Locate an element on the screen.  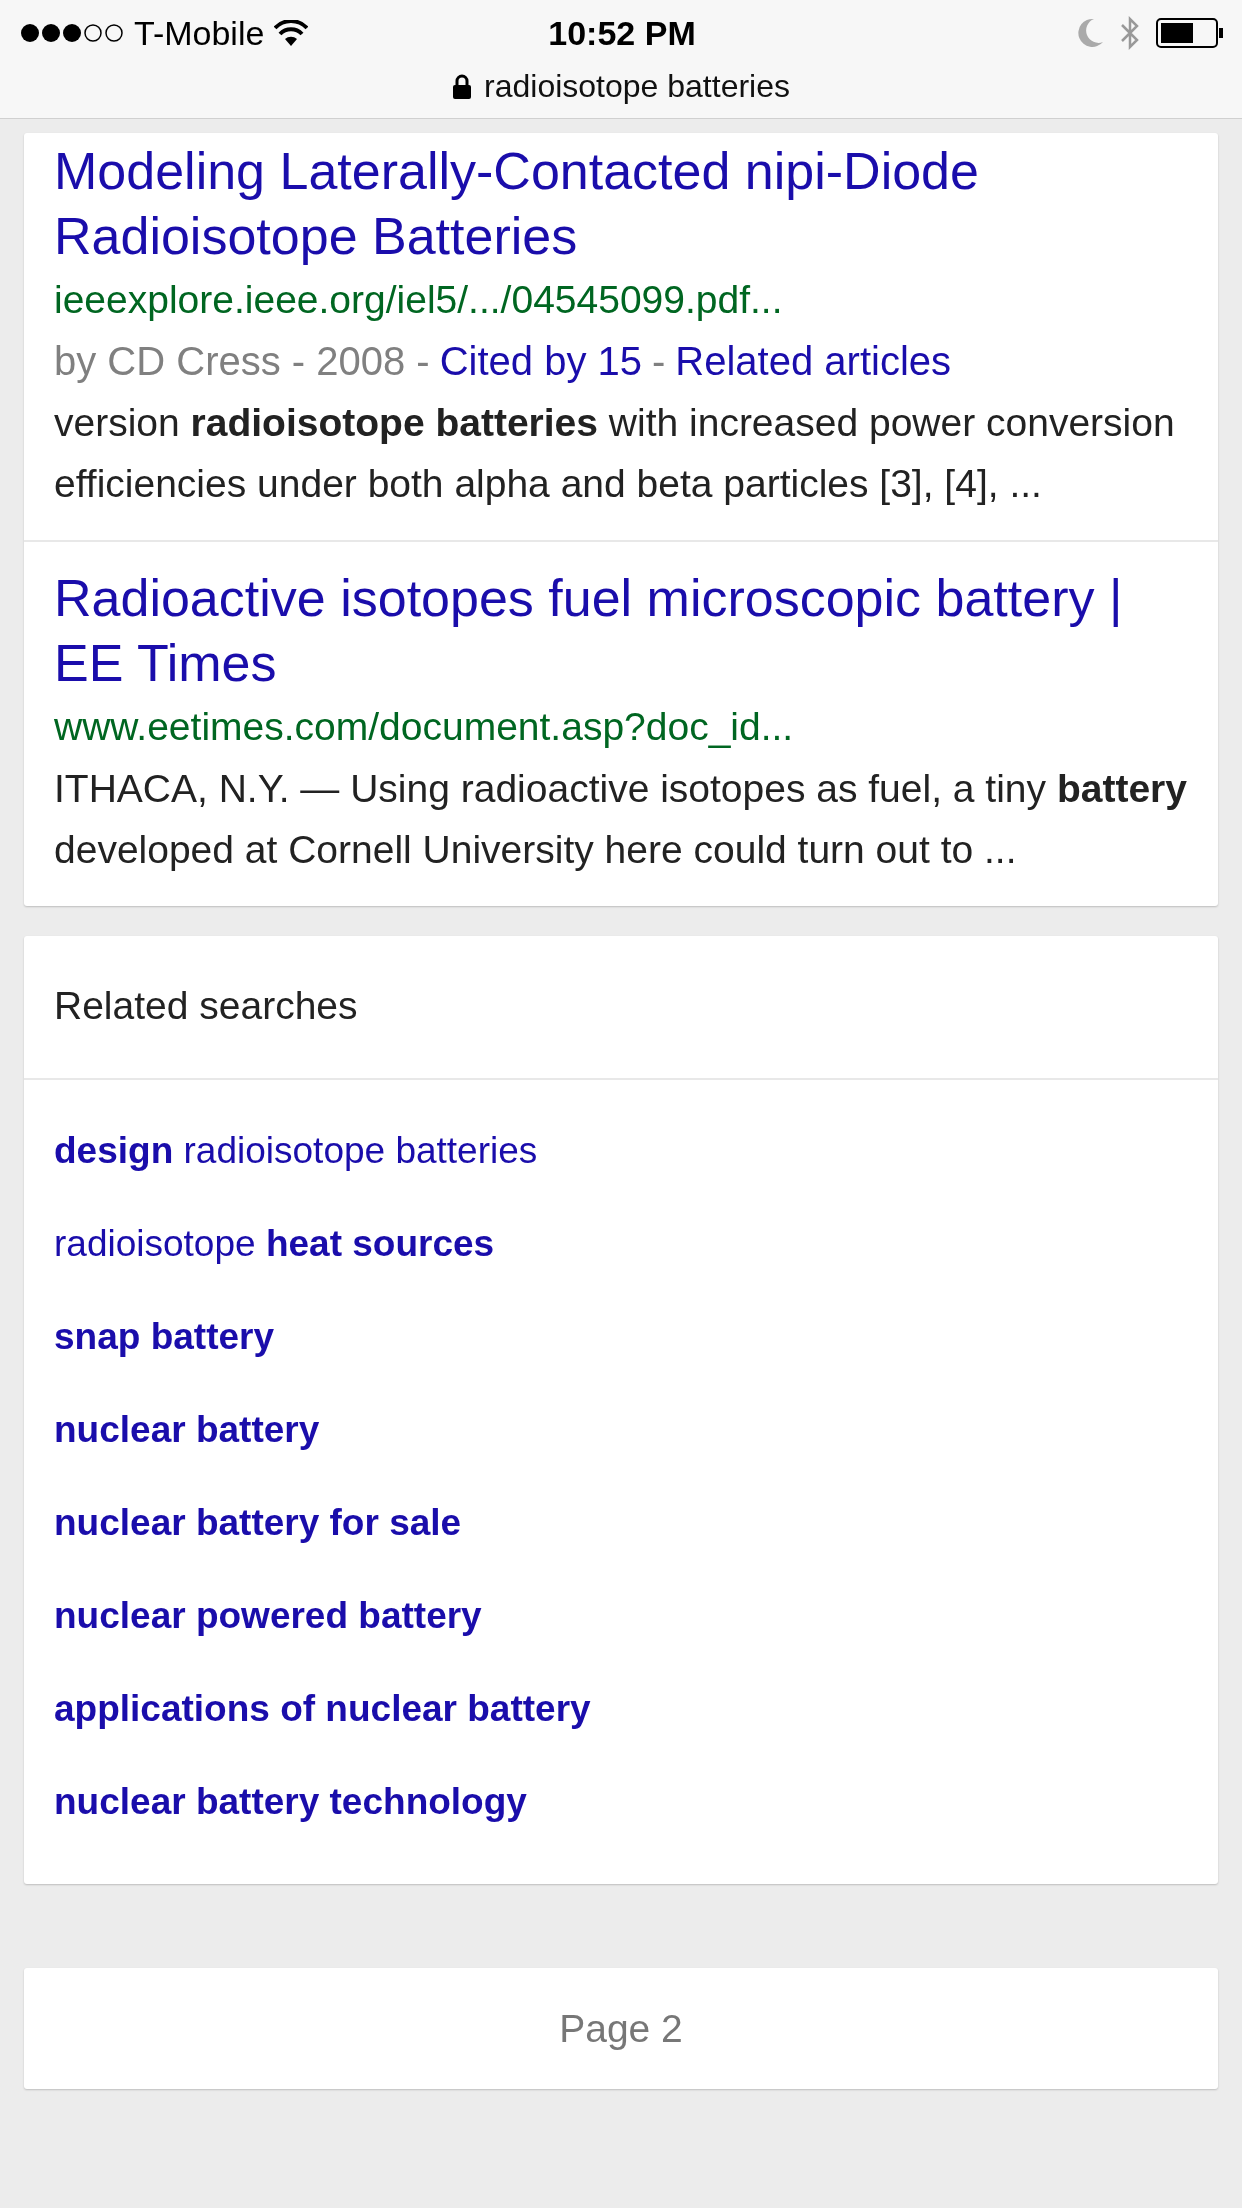
battery-icon is located at coordinates (1190, 33).